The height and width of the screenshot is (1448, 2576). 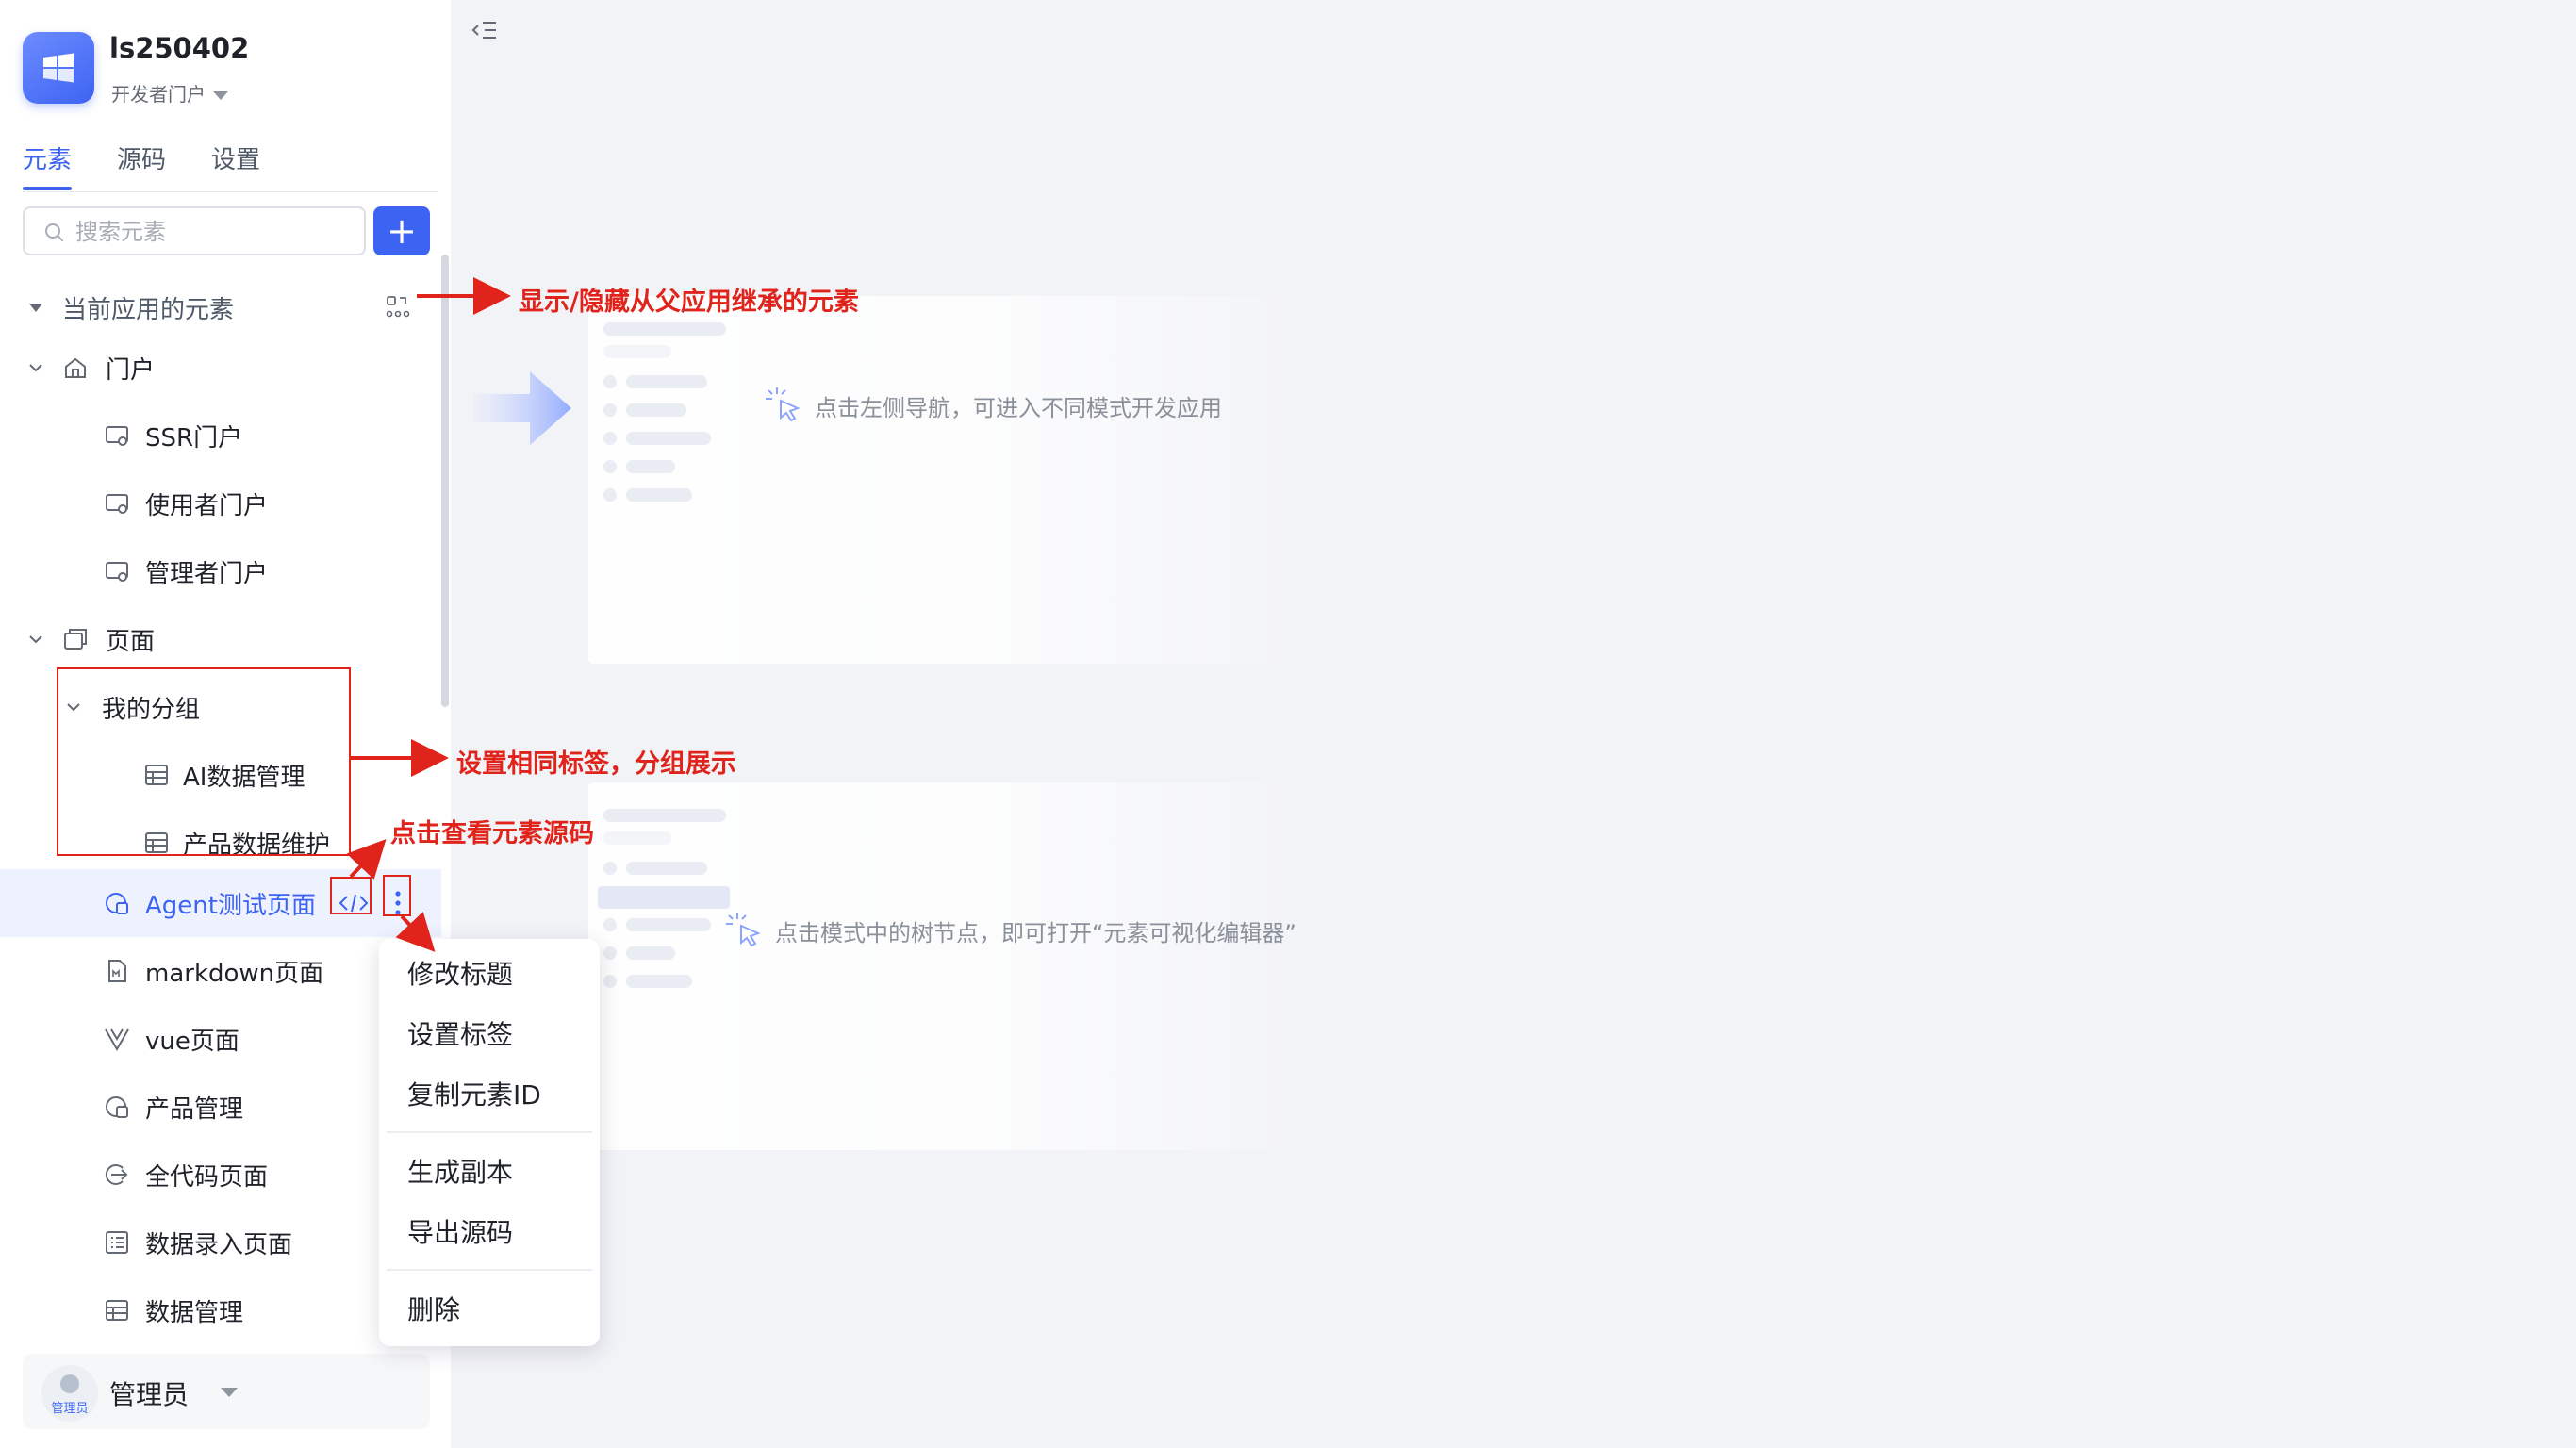 What do you see at coordinates (58, 68) in the screenshot?
I see `app-logo-icon` at bounding box center [58, 68].